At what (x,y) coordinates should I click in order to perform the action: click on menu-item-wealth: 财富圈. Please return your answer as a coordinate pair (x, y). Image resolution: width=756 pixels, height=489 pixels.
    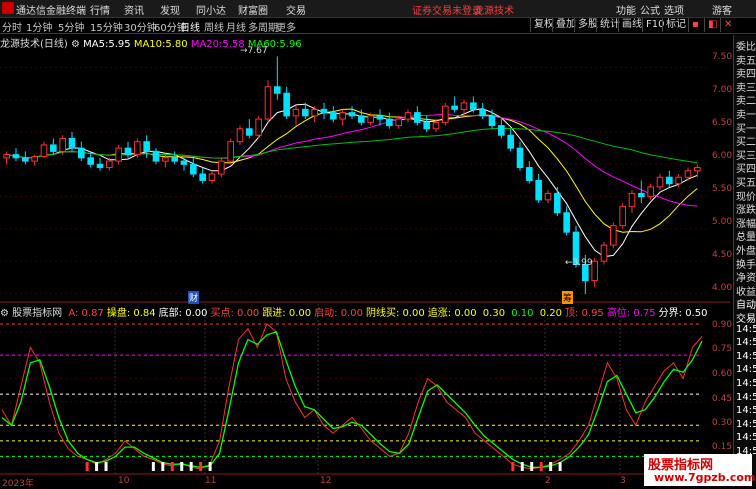
    Looking at the image, I should click on (253, 9).